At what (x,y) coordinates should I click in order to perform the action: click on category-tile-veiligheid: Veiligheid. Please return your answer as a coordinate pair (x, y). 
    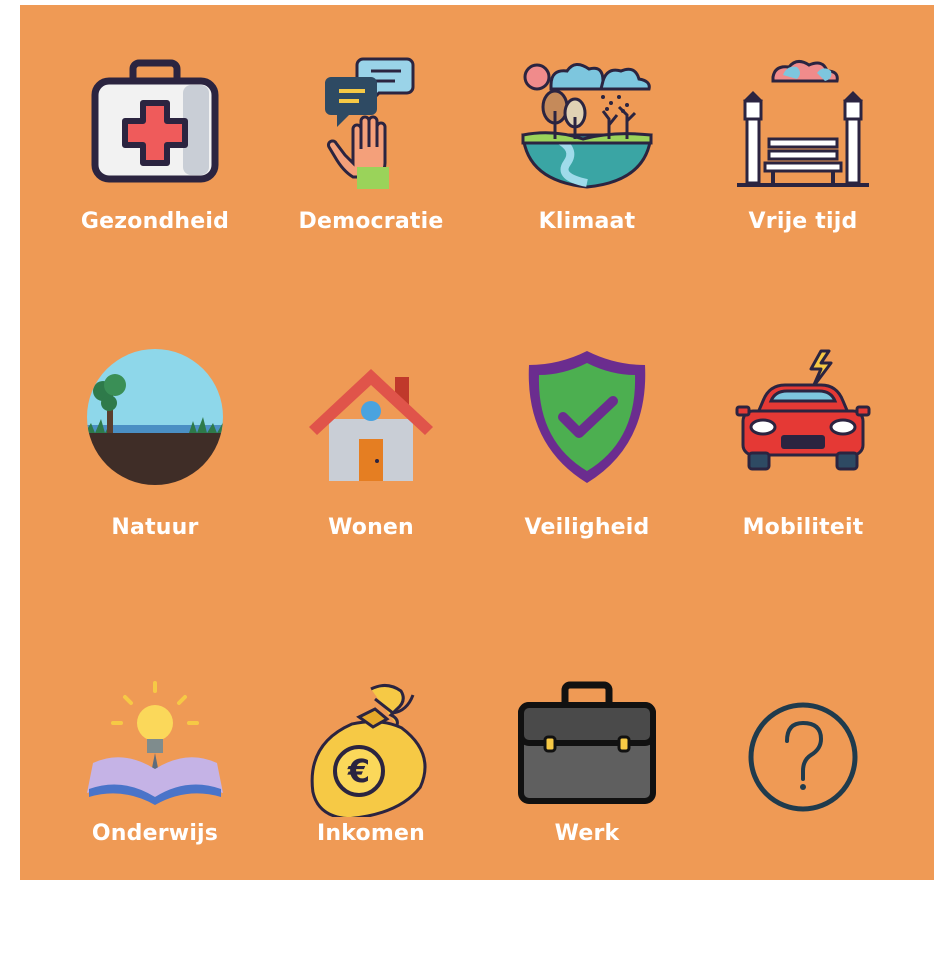
    Looking at the image, I should click on (587, 492).